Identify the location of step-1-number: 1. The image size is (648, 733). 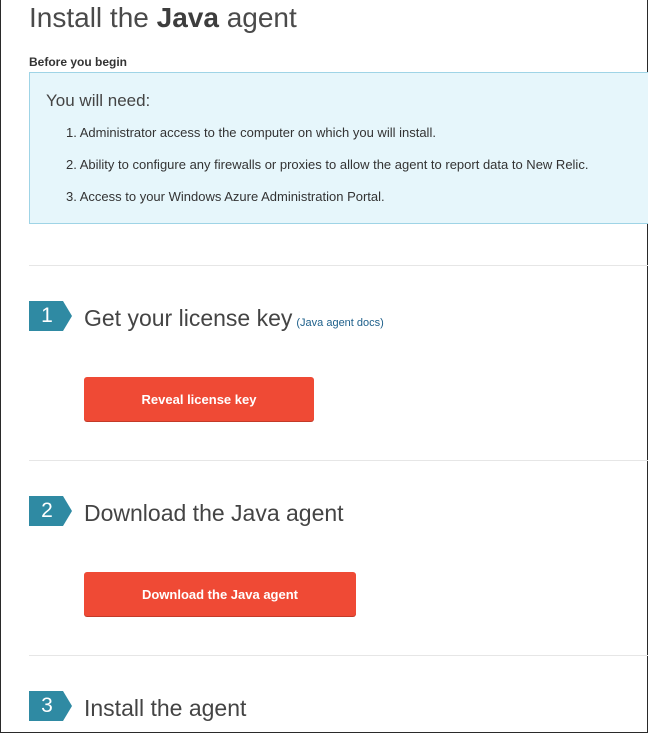
(47, 315).